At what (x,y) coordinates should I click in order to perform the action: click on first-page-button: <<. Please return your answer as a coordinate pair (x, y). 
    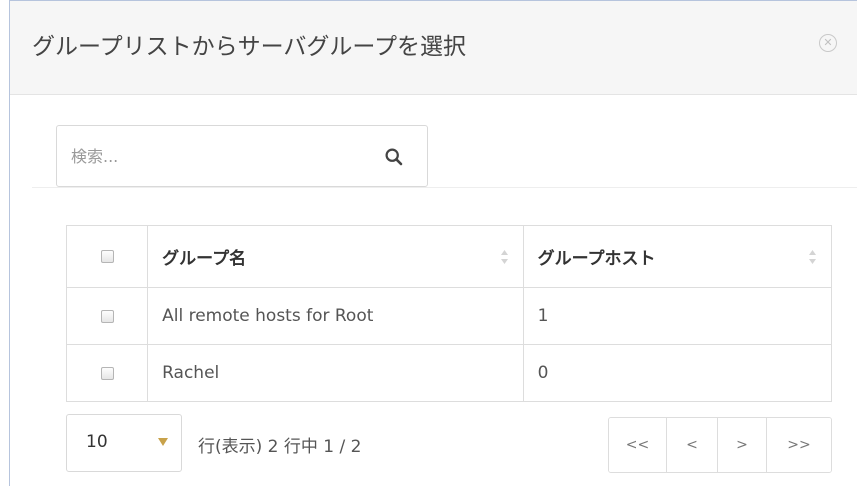
    Looking at the image, I should click on (638, 445).